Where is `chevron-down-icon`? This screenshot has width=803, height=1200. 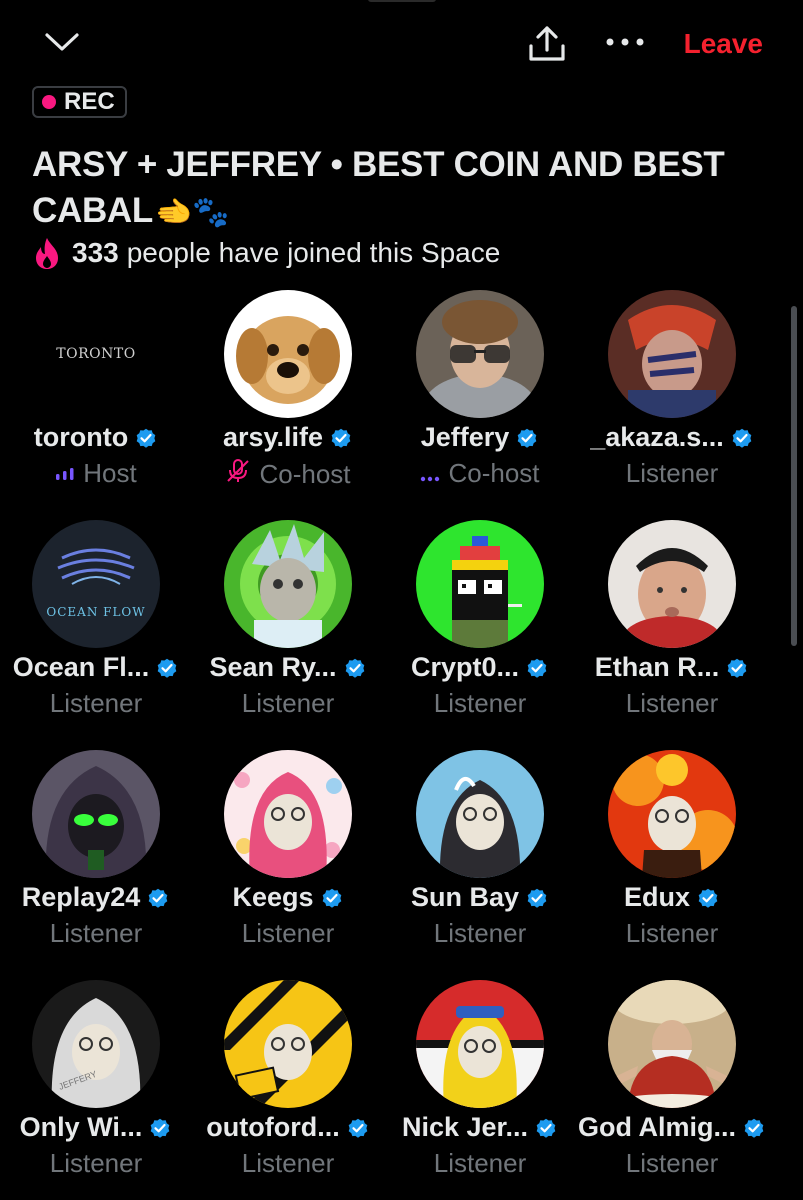 chevron-down-icon is located at coordinates (62, 42).